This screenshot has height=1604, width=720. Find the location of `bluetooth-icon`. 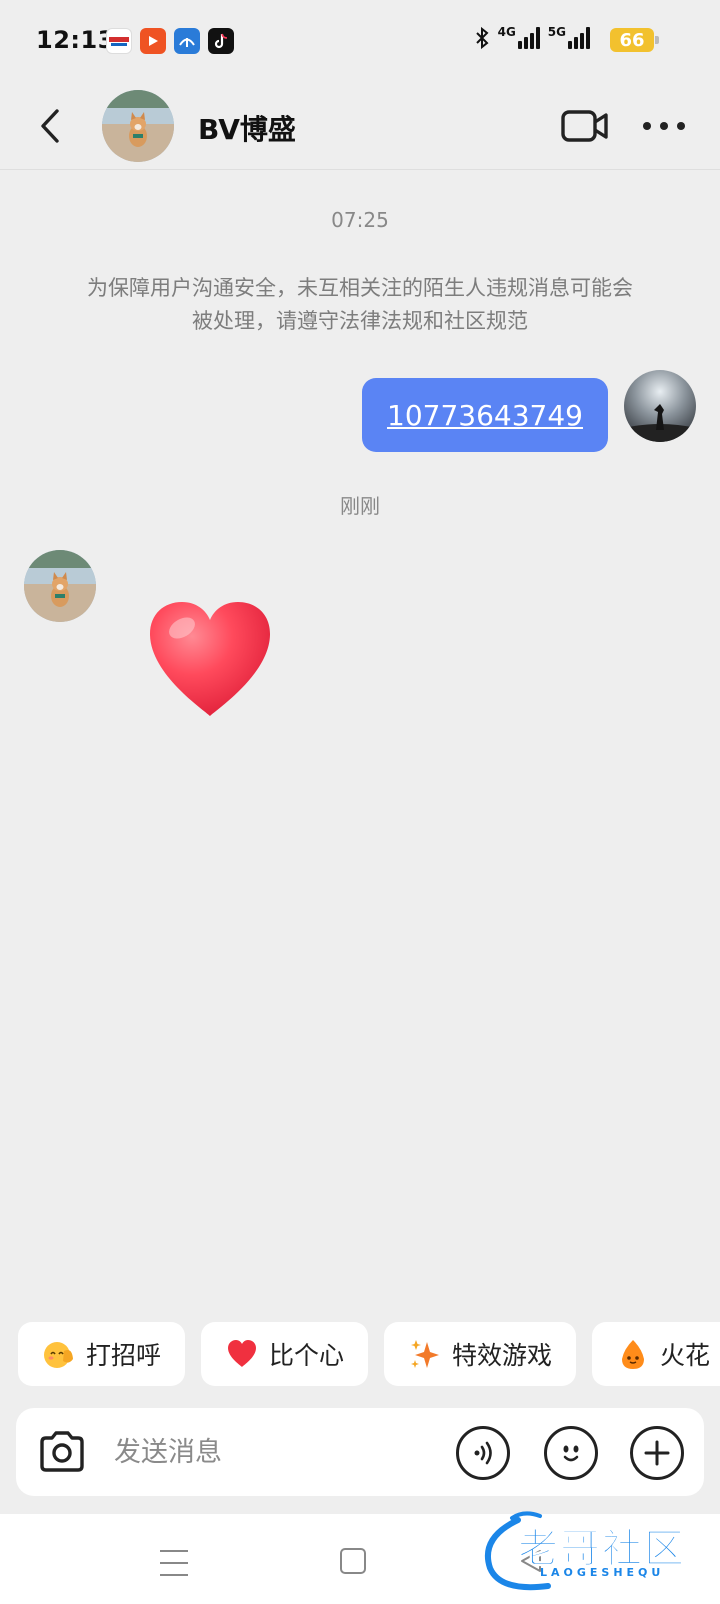

bluetooth-icon is located at coordinates (482, 38).